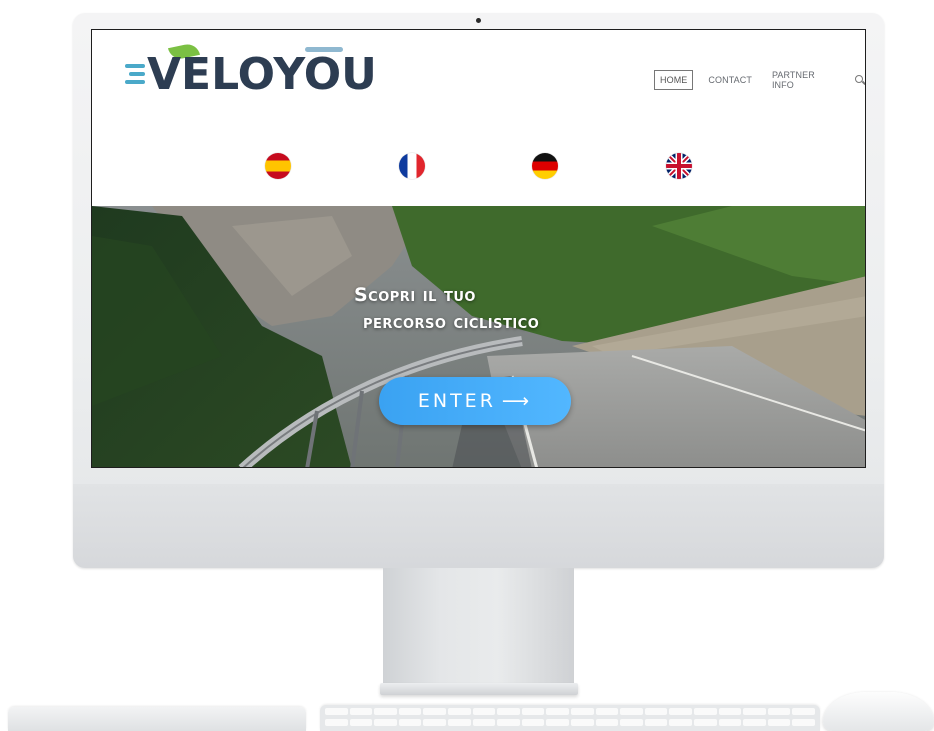 This screenshot has height=731, width=934. Describe the element at coordinates (674, 80) in the screenshot. I see `nav-home: HOME` at that location.